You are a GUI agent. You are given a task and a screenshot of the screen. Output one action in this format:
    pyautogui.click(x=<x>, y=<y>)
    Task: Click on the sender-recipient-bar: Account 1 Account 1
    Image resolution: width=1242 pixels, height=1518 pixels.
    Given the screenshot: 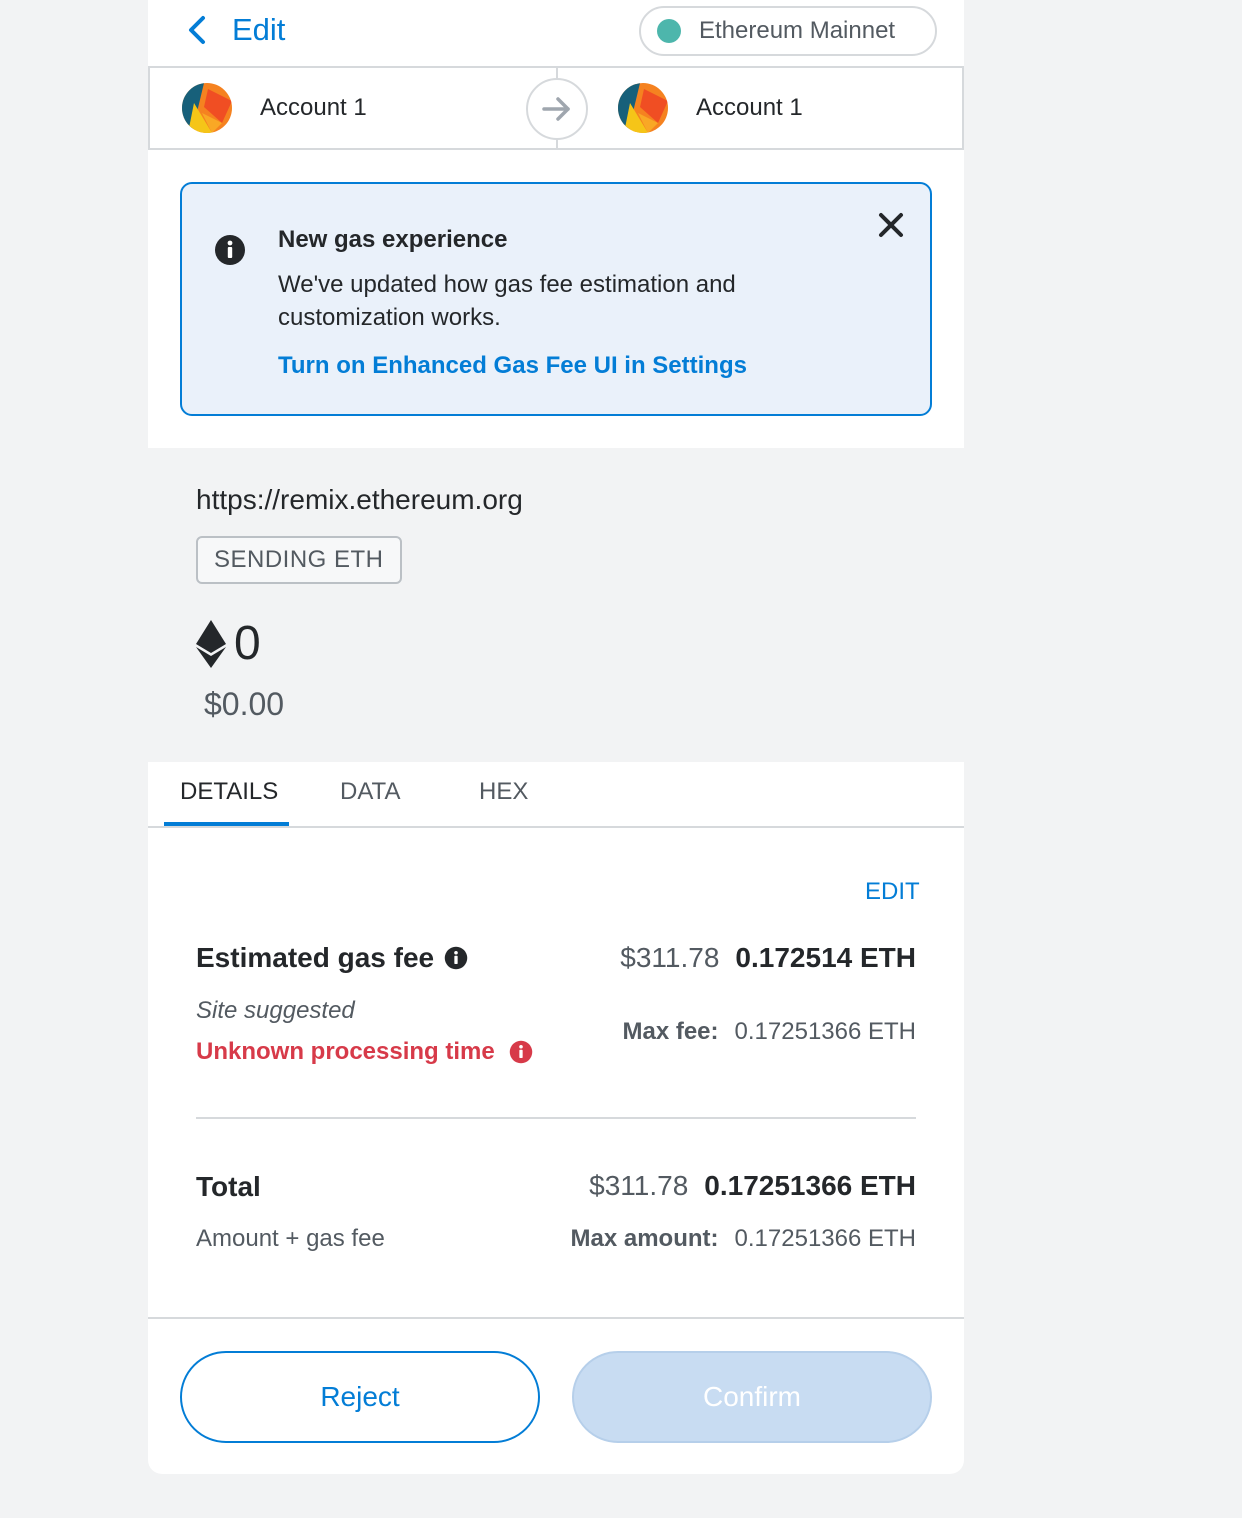 What is the action you would take?
    pyautogui.click(x=556, y=108)
    